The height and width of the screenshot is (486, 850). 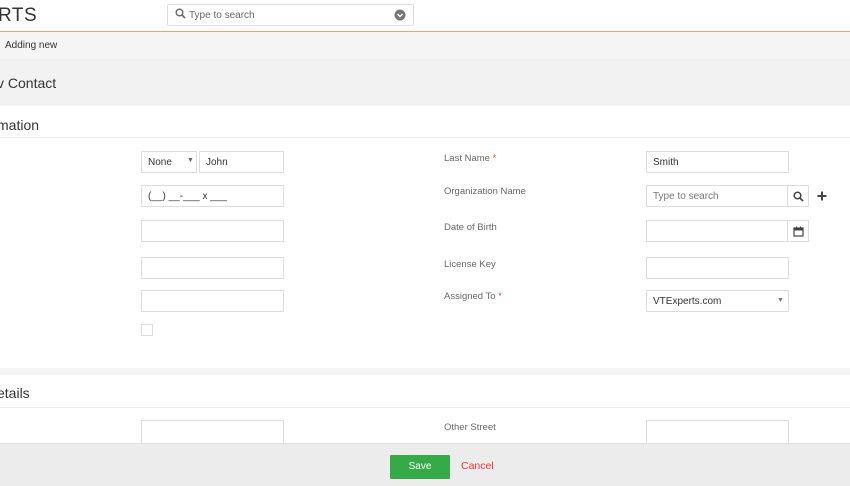 What do you see at coordinates (470, 264) in the screenshot?
I see `license-key-label: License Key` at bounding box center [470, 264].